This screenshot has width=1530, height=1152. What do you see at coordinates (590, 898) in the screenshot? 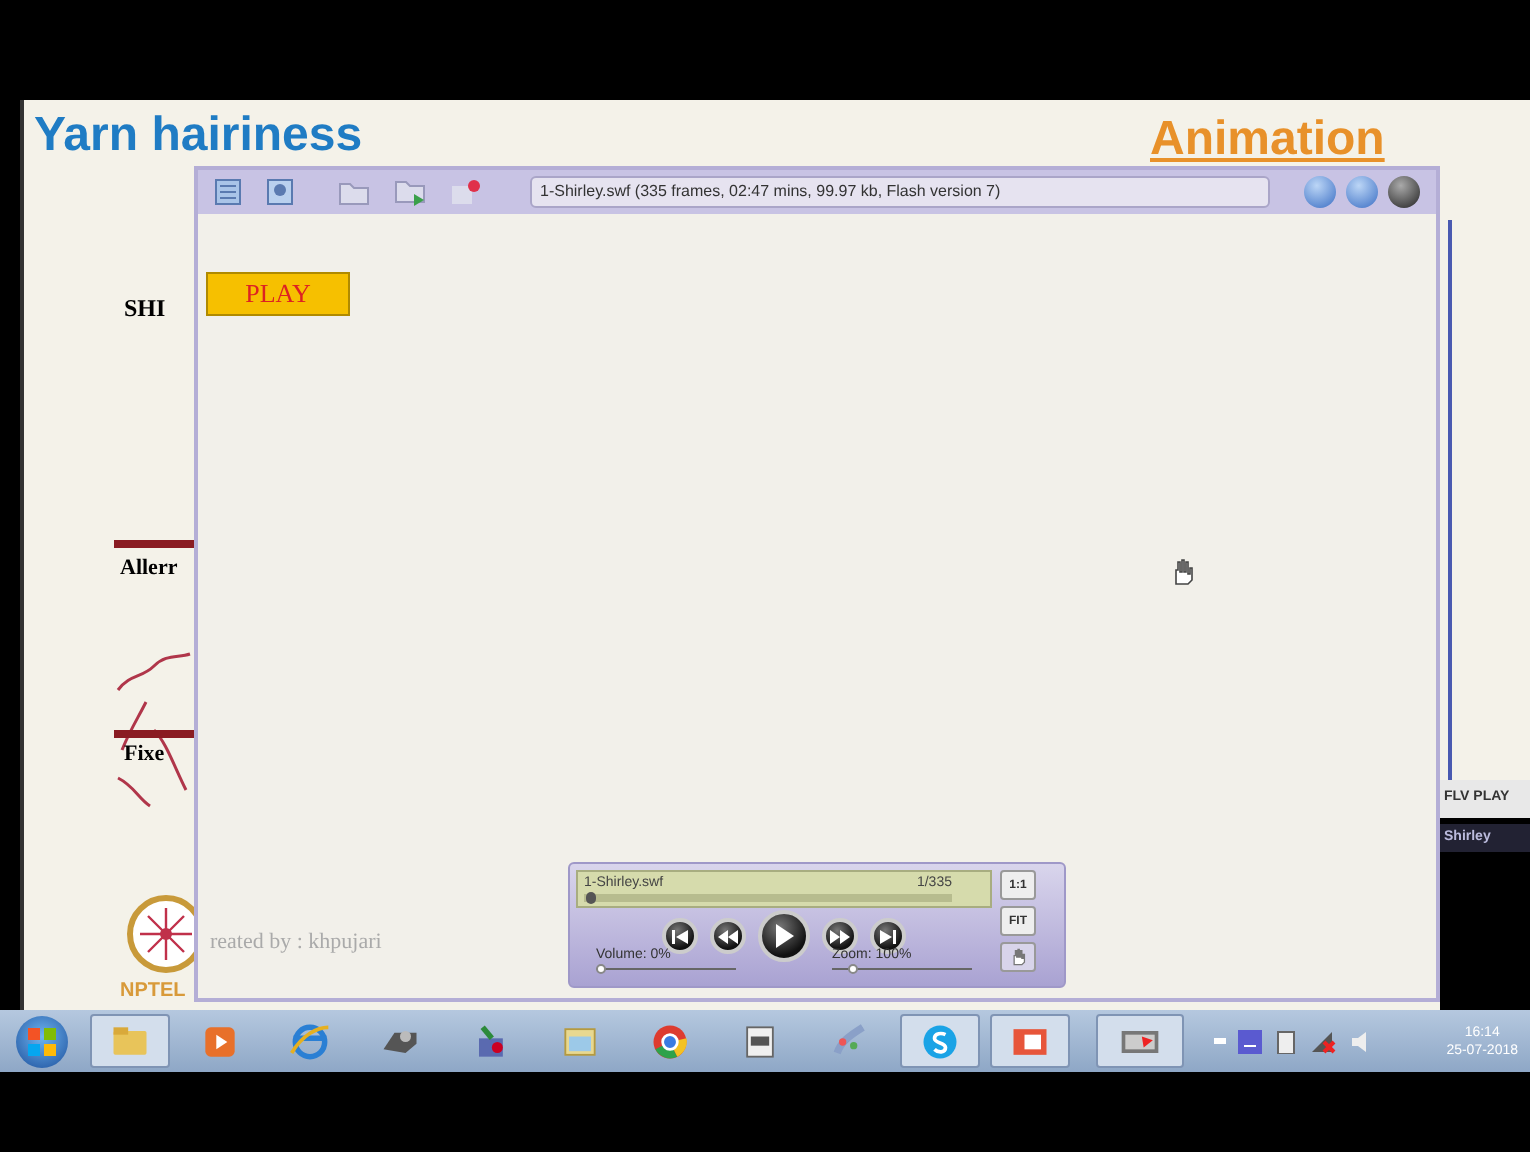
I see `progress-thumb` at bounding box center [590, 898].